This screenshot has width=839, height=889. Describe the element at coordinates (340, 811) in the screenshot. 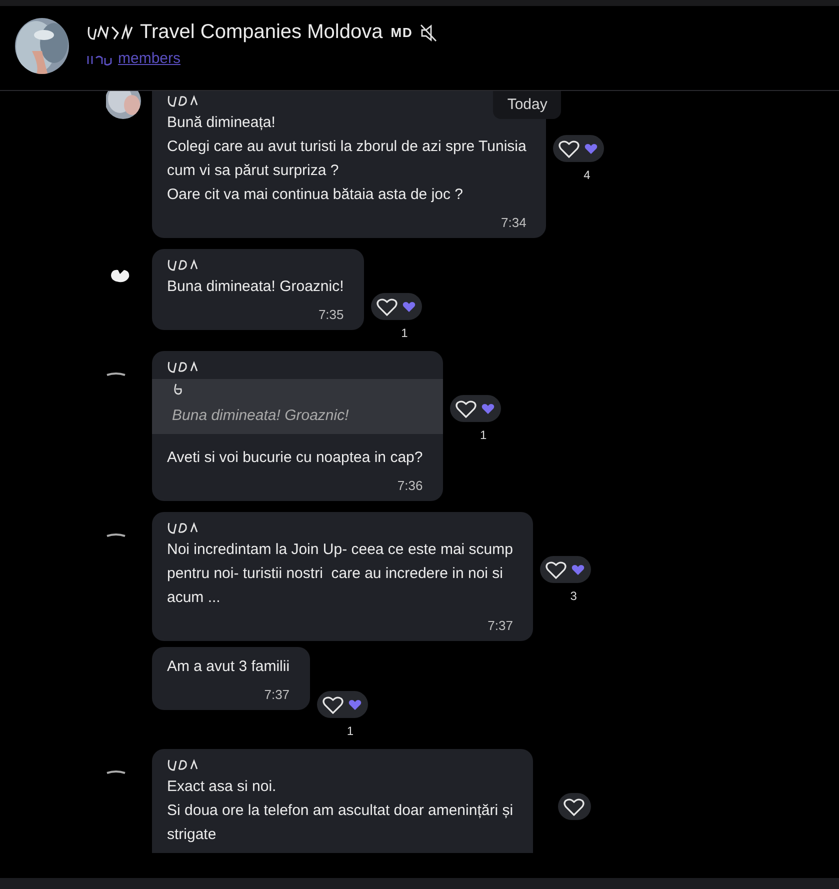

I see `message-text: Exact asa si noi. Si doua ore la telefon am ascultat doar amenințări și strigate` at that location.